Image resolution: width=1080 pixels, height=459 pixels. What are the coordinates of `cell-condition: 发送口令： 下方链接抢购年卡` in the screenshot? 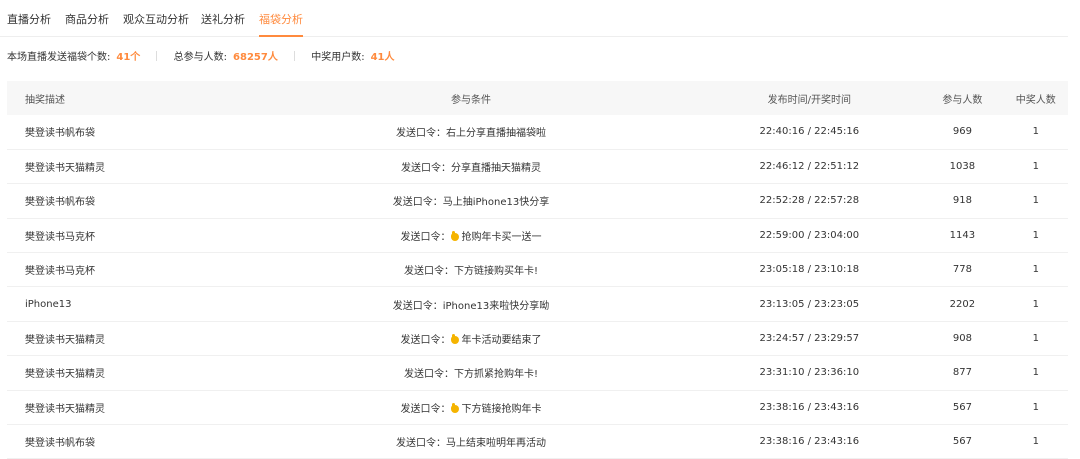 It's located at (471, 407).